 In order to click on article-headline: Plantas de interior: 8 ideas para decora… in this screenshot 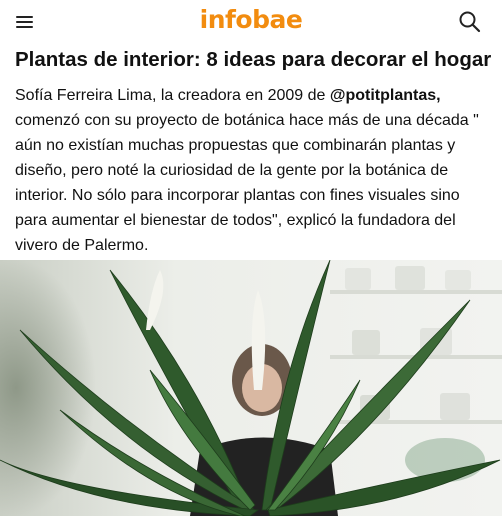, I will do `click(253, 59)`.